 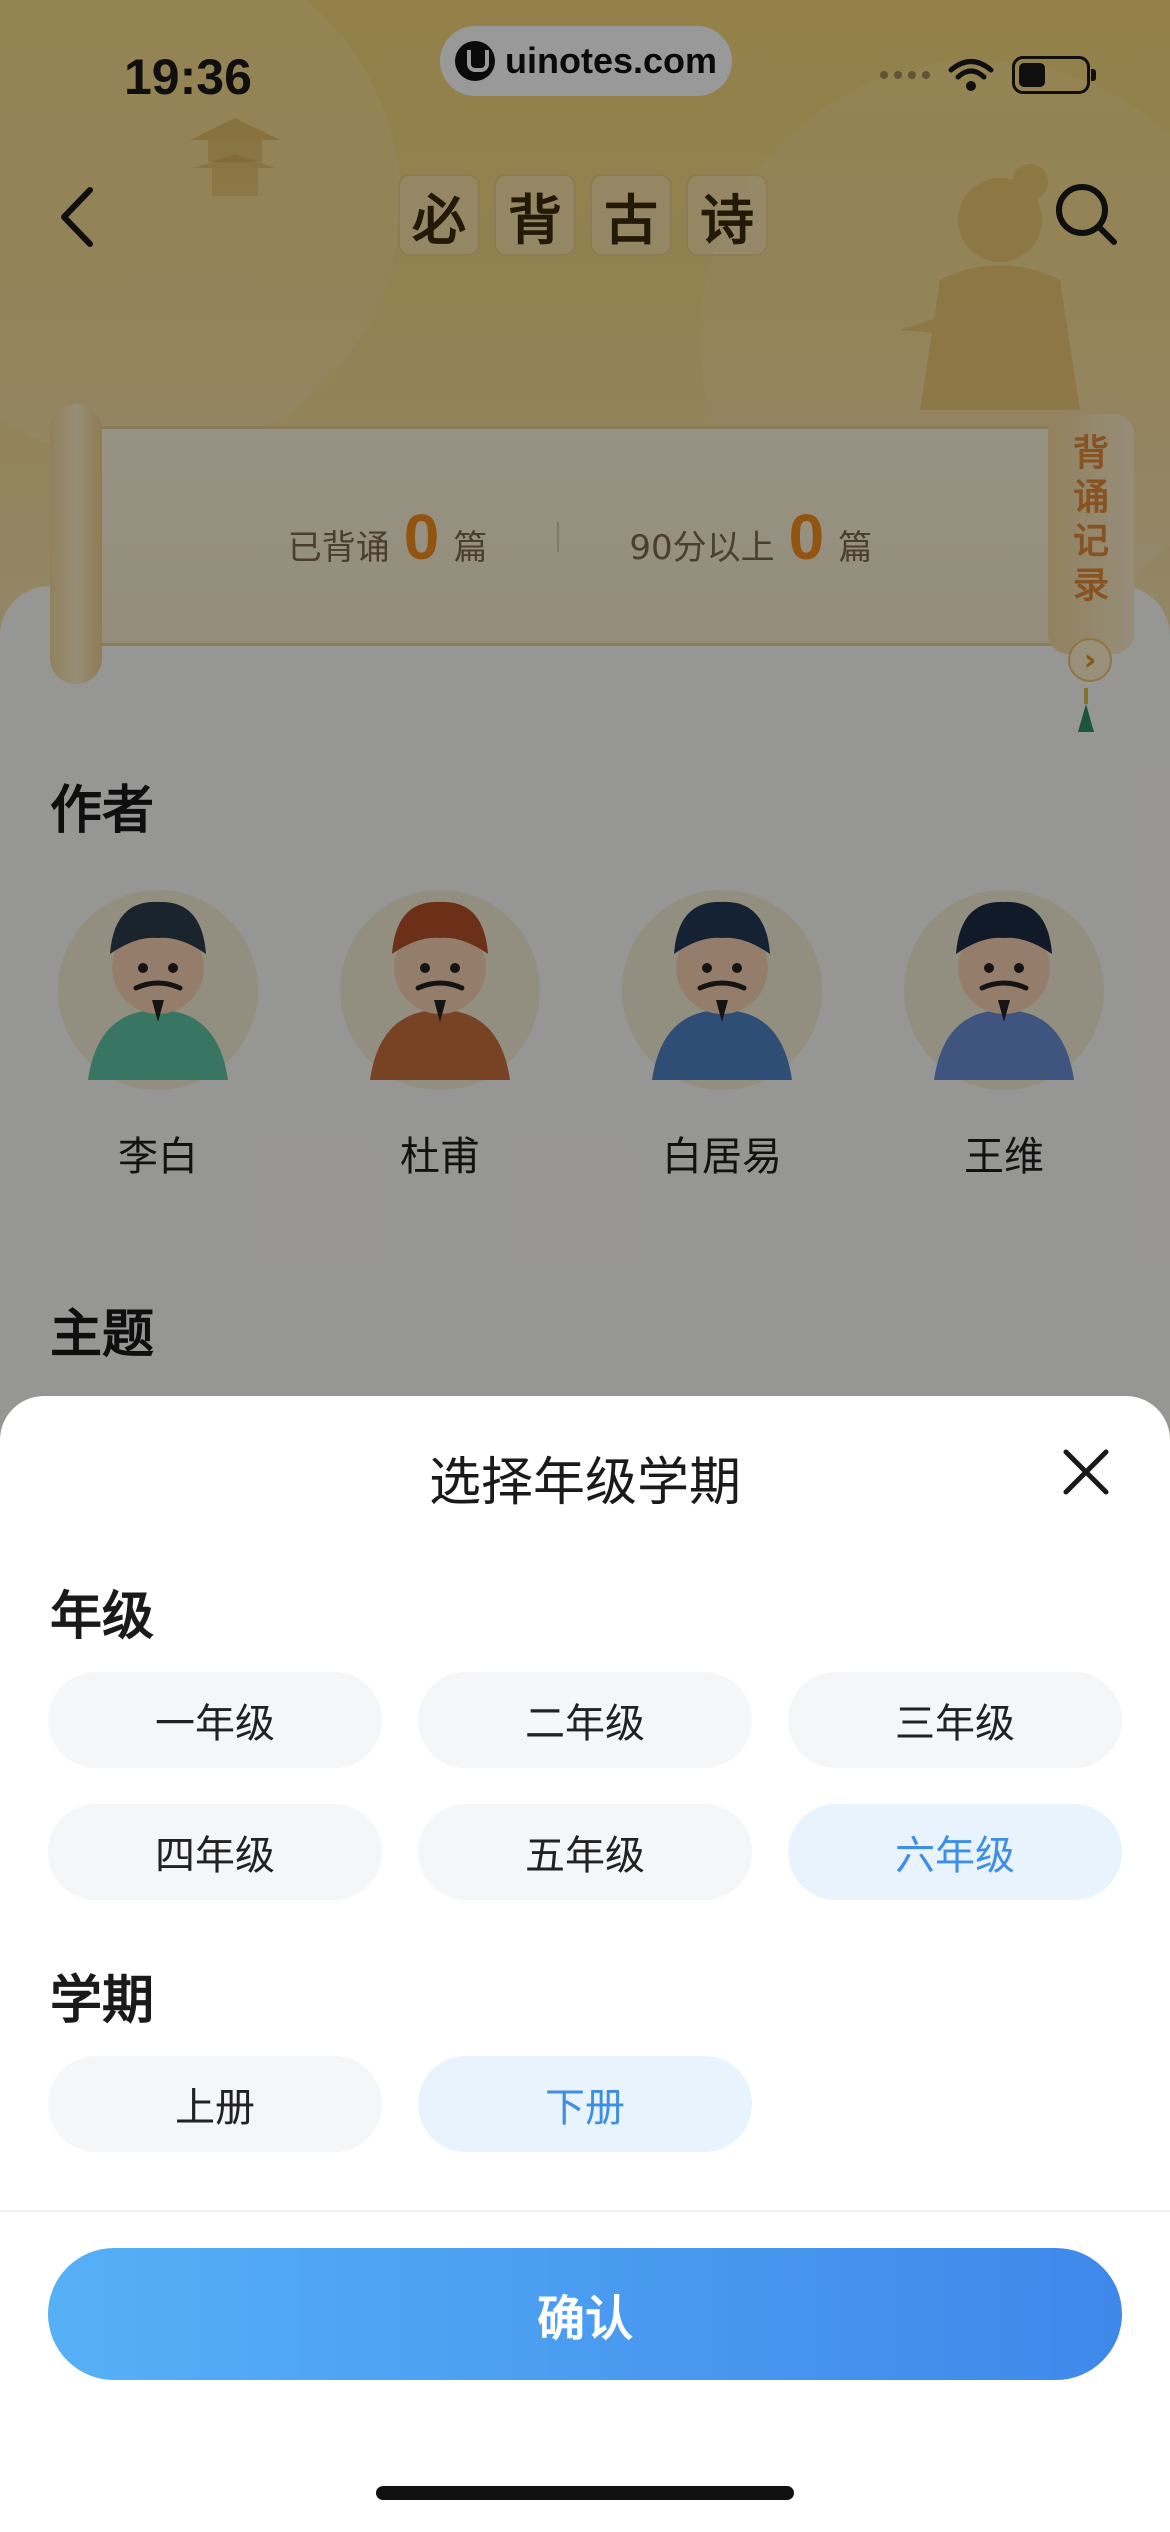 I want to click on grade-chip: 五年级, so click(x=585, y=1852).